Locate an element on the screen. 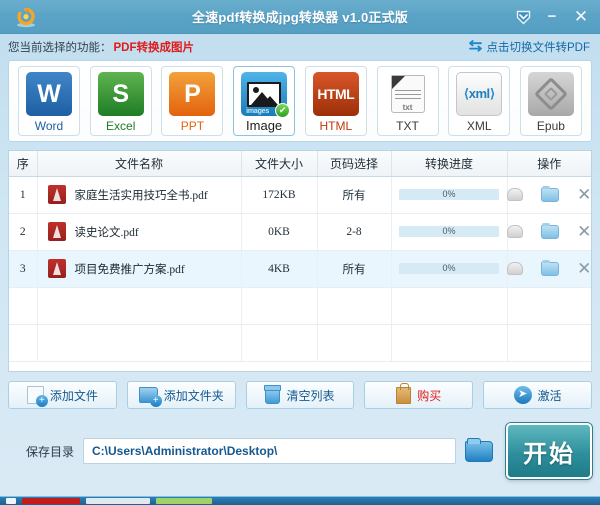 This screenshot has height=505, width=600. row-filesize: 0KB is located at coordinates (279, 232).